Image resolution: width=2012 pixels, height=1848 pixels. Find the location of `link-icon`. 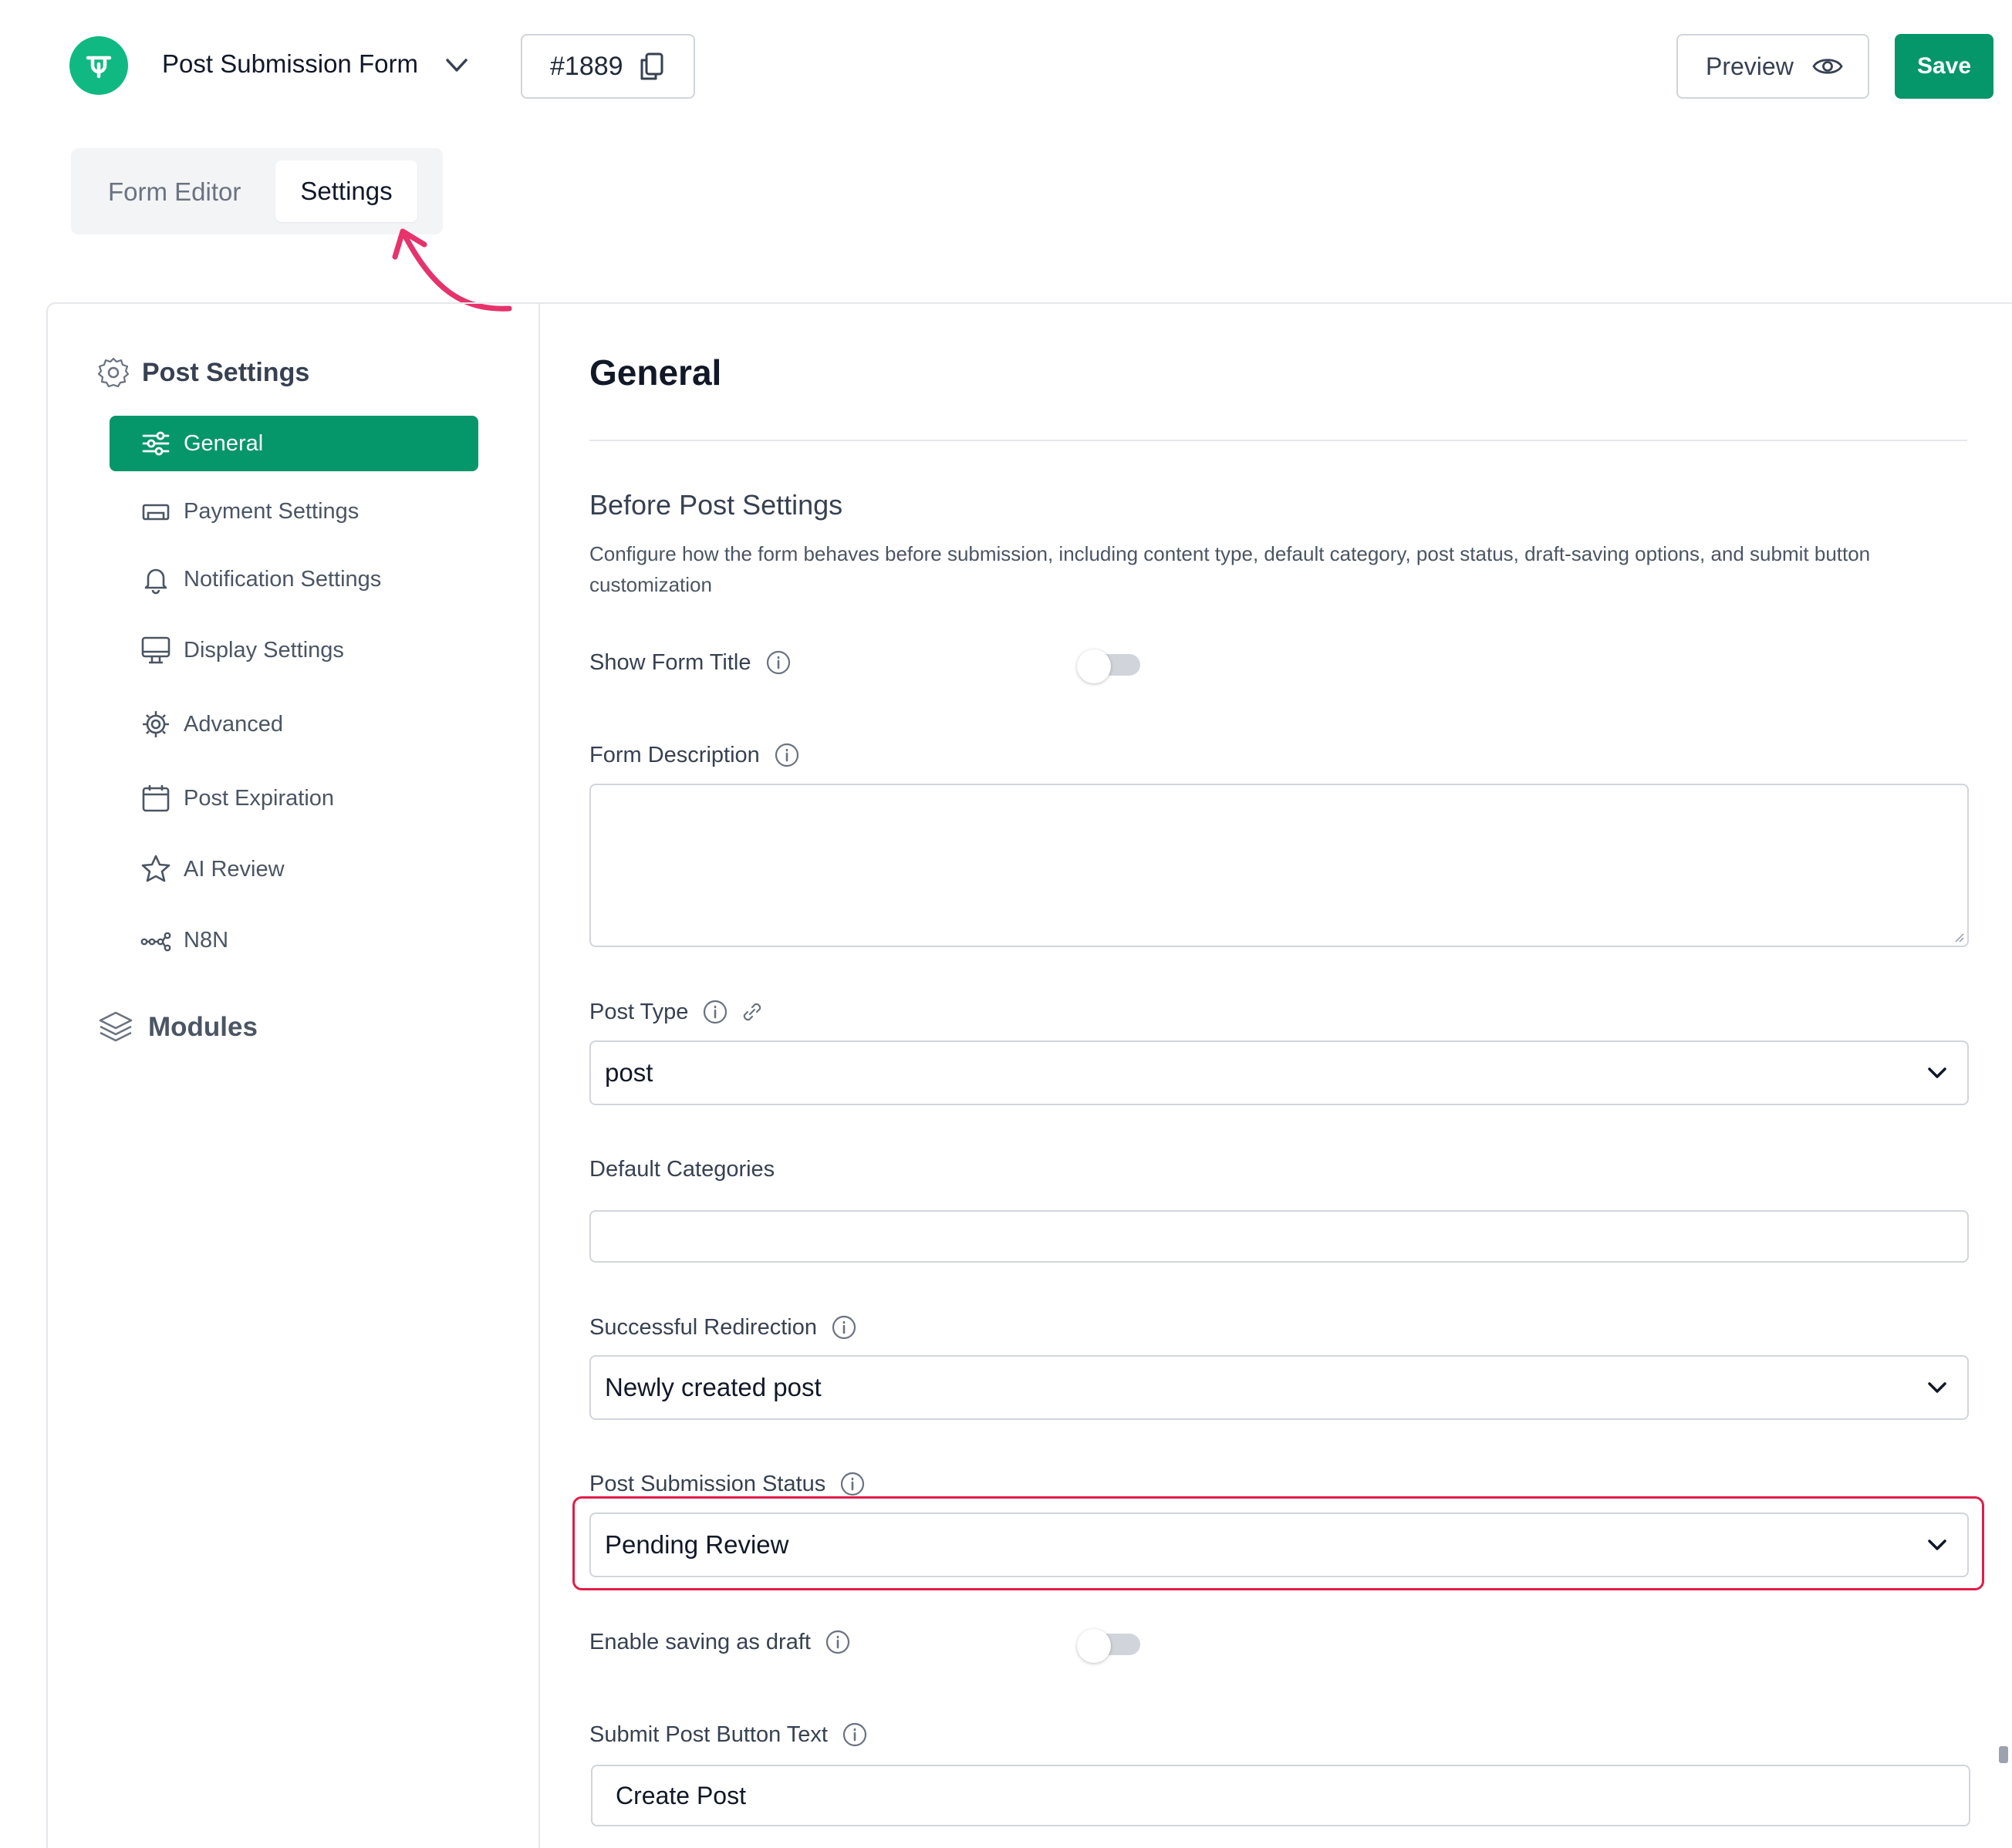

link-icon is located at coordinates (752, 1012).